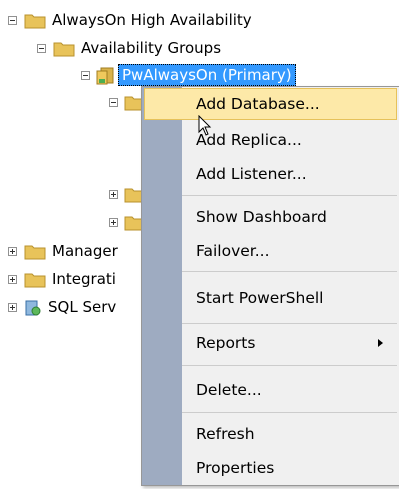 The image size is (399, 489). I want to click on menu-item-label: Start PowerShell, so click(260, 298).